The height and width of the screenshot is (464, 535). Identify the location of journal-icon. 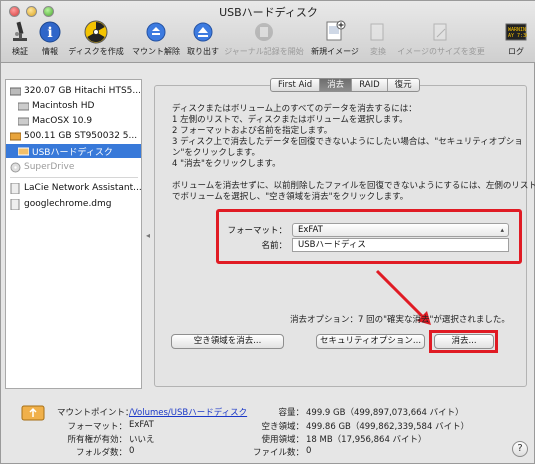
(264, 32).